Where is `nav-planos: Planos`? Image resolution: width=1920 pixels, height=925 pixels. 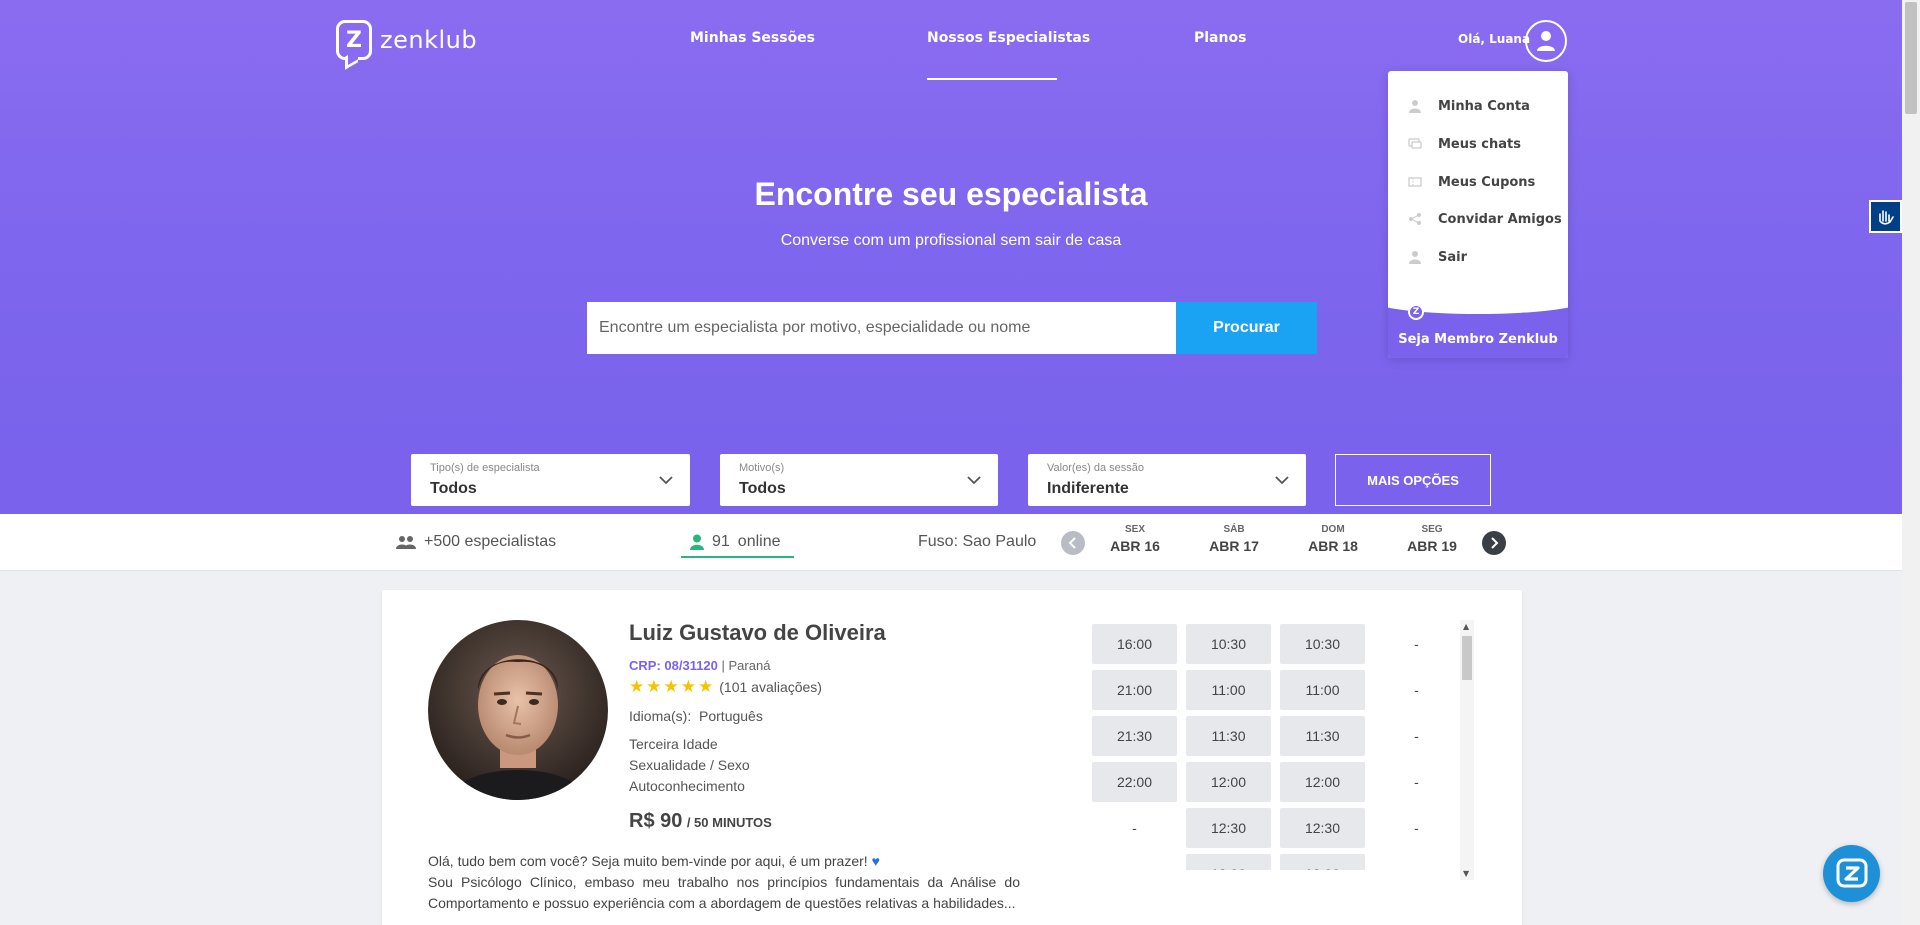
nav-planos: Planos is located at coordinates (1220, 38).